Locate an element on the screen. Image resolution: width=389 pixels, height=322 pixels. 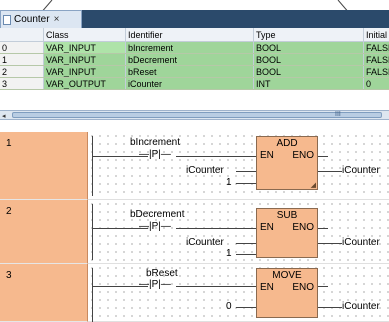
identifier-cell: iCounter is located at coordinates (190, 83).